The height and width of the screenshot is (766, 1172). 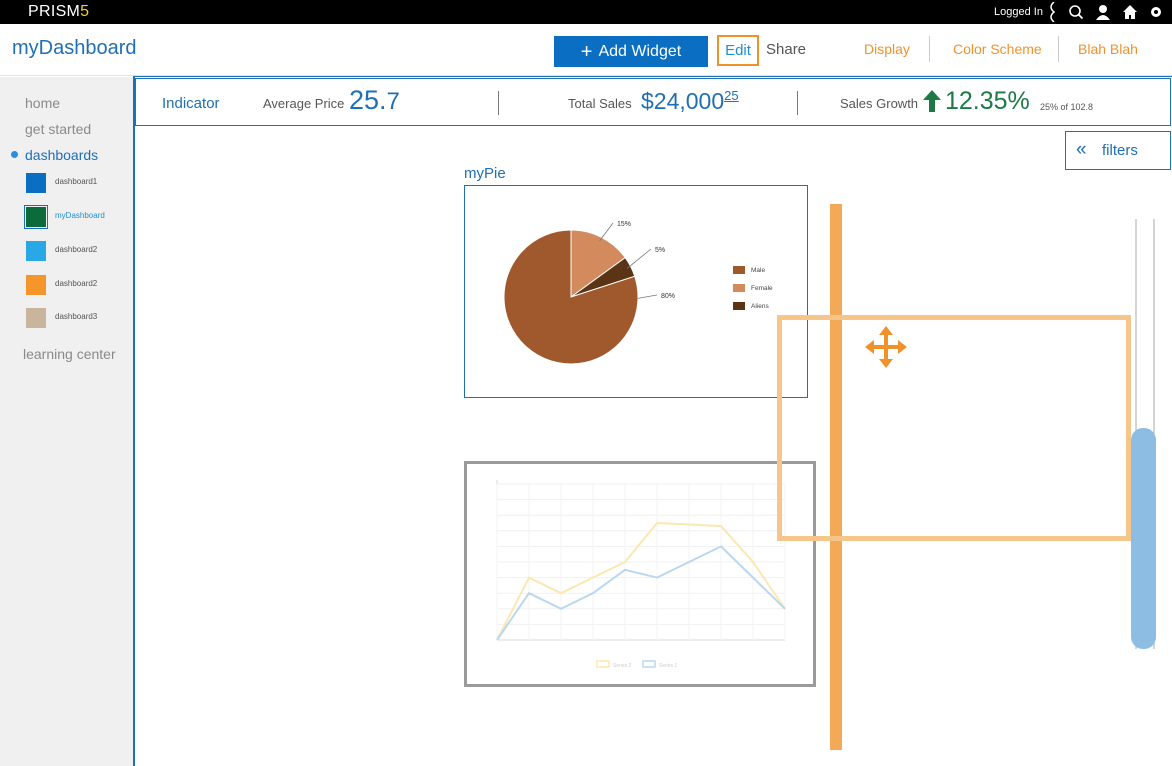 I want to click on pie-widget-title: myPie, so click(x=485, y=173).